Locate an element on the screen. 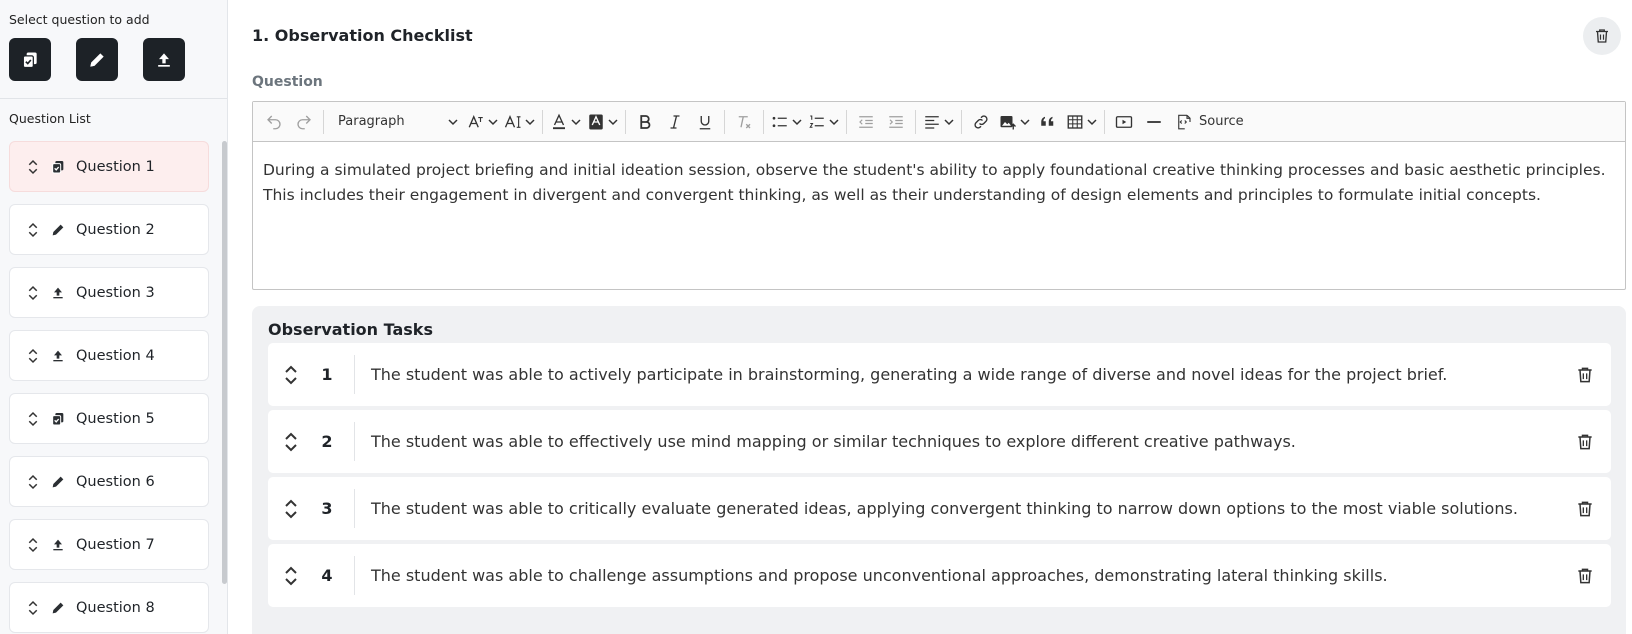  question-list-item-1: Question 1 is located at coordinates (109, 166).